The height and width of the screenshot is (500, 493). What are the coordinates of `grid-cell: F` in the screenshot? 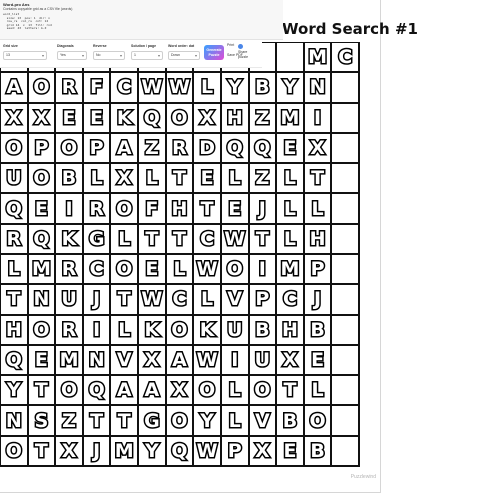 It's located at (97, 88).